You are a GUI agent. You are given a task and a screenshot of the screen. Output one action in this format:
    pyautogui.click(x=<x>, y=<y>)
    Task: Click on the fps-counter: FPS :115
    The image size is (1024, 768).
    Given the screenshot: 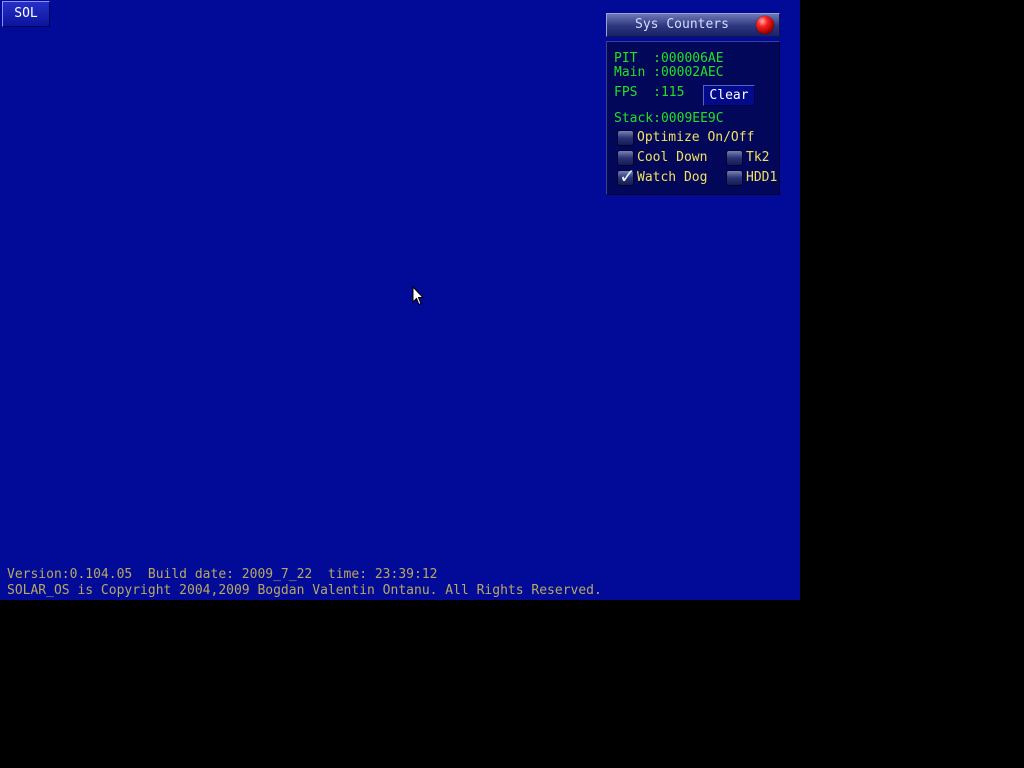 What is the action you would take?
    pyautogui.click(x=649, y=92)
    